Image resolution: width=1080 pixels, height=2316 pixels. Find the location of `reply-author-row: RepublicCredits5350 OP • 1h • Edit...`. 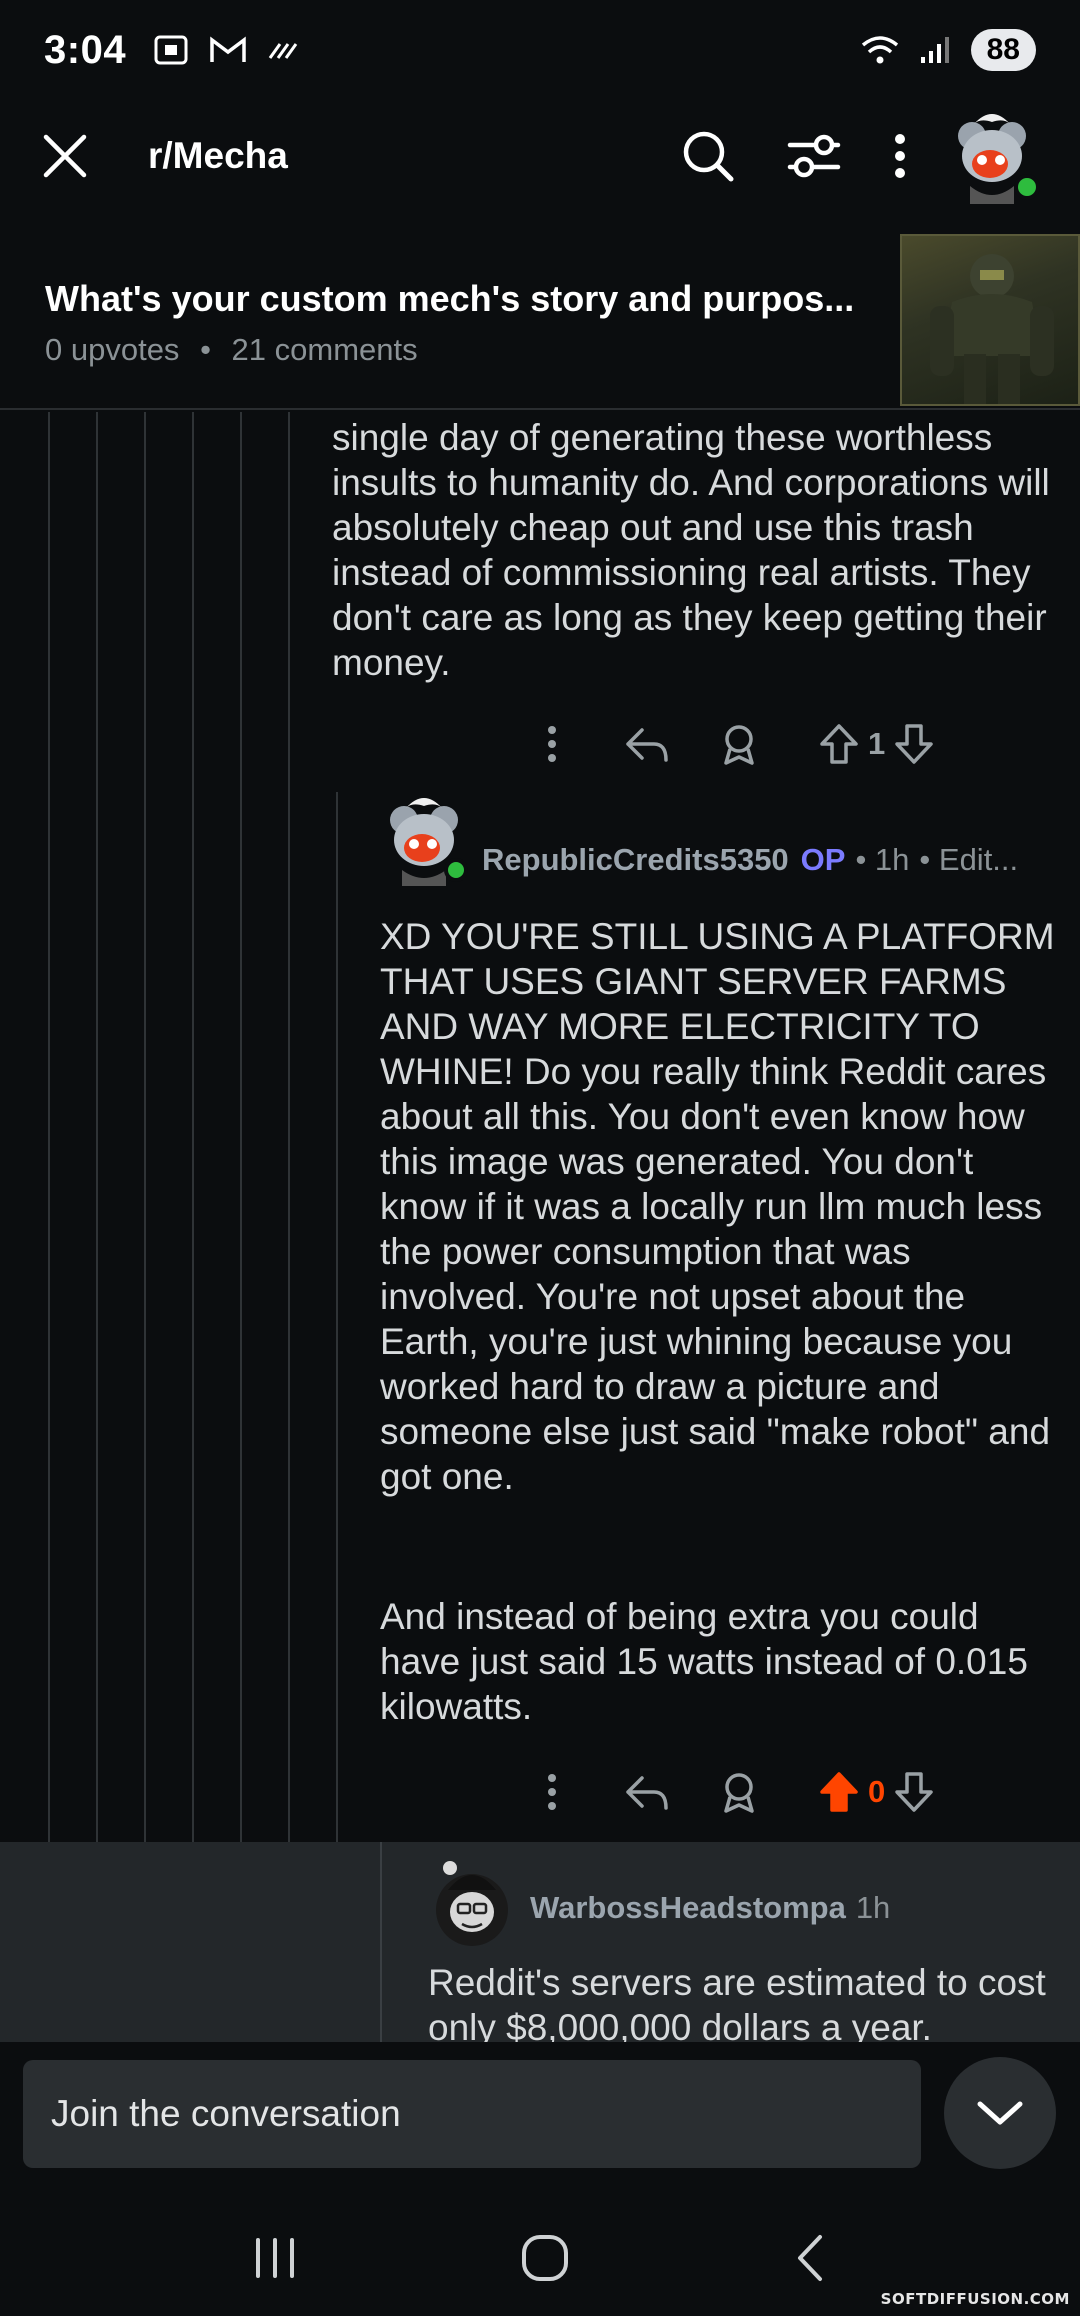

reply-author-row: RepublicCredits5350 OP • 1h • Edit... is located at coordinates (750, 860).